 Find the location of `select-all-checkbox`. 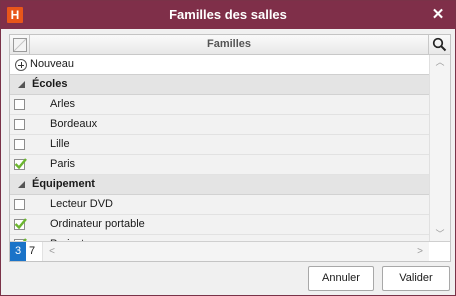

select-all-checkbox is located at coordinates (20, 45).